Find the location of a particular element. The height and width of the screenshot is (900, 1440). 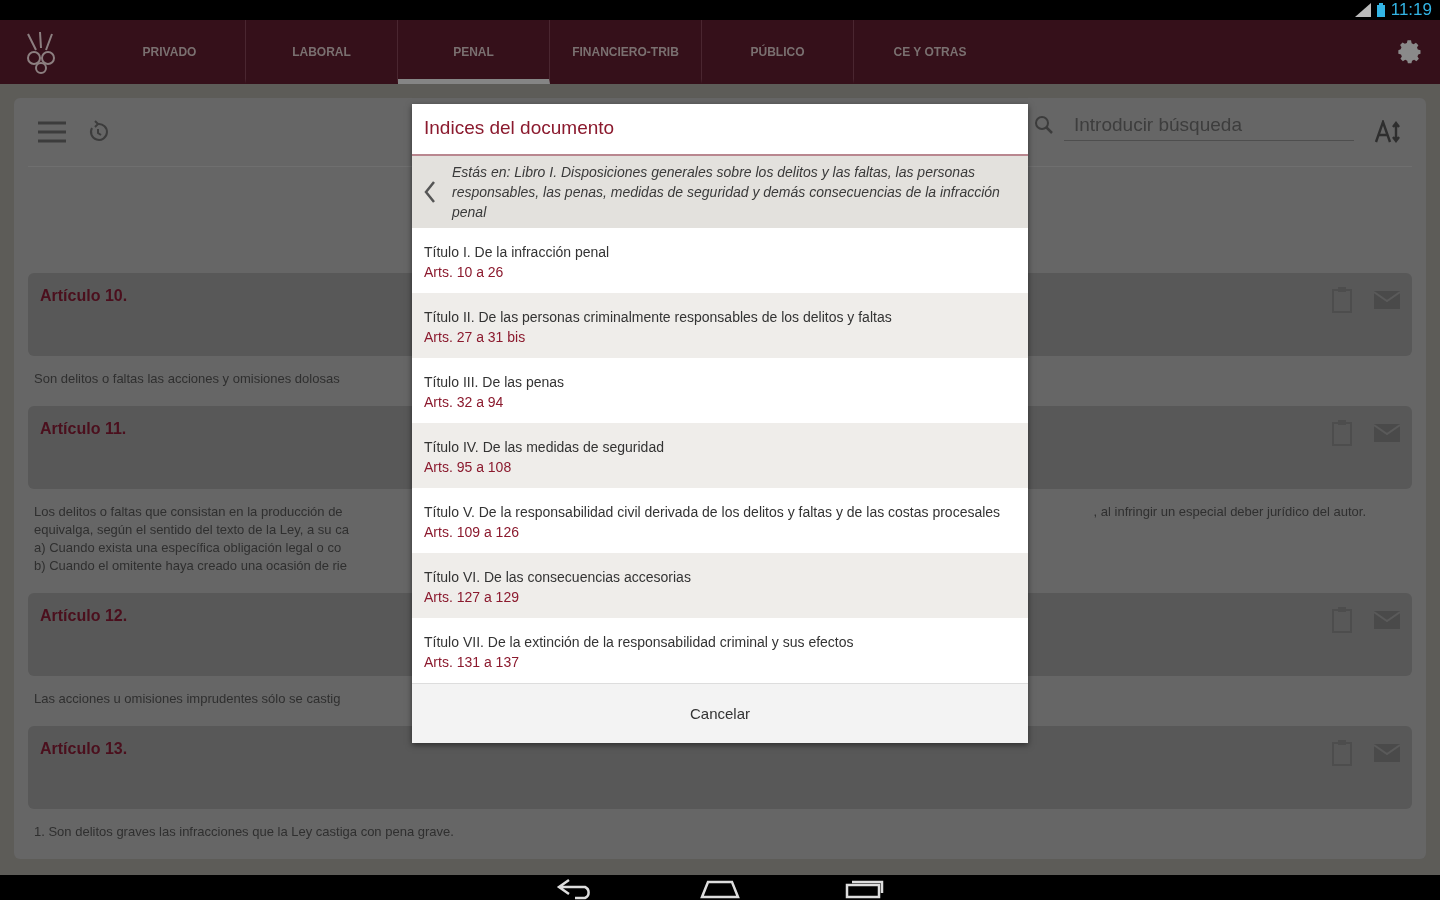

tab: FINANCIERO-TRIB is located at coordinates (626, 52).